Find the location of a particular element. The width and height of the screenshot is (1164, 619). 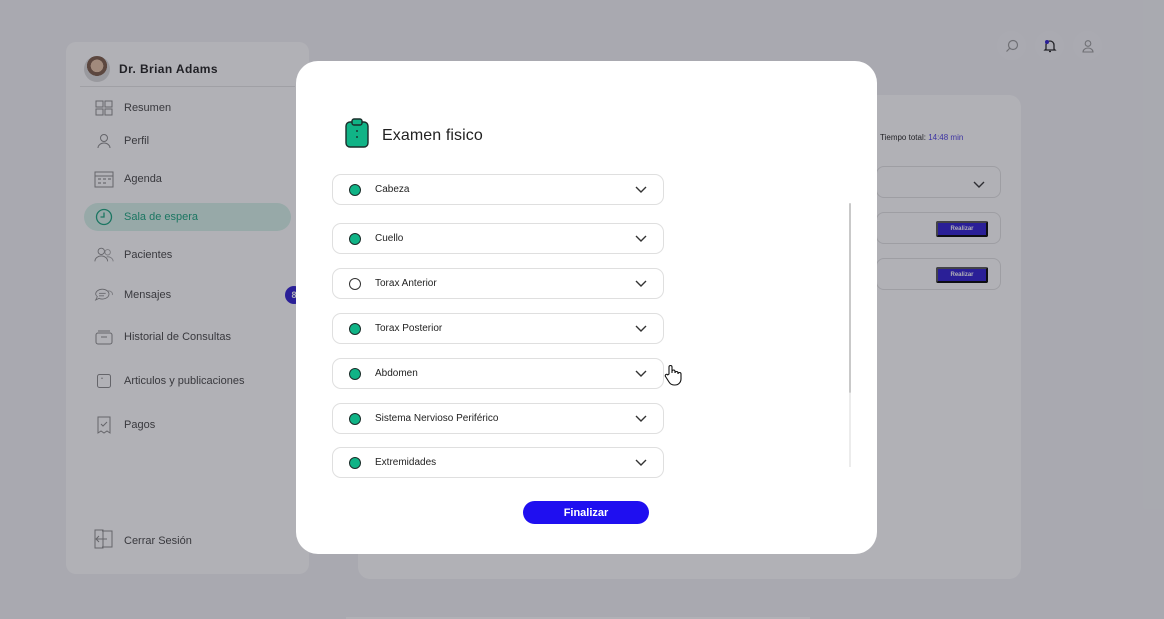

section-sistema-nervioso: Sistema Nervioso Periférico is located at coordinates (498, 418).